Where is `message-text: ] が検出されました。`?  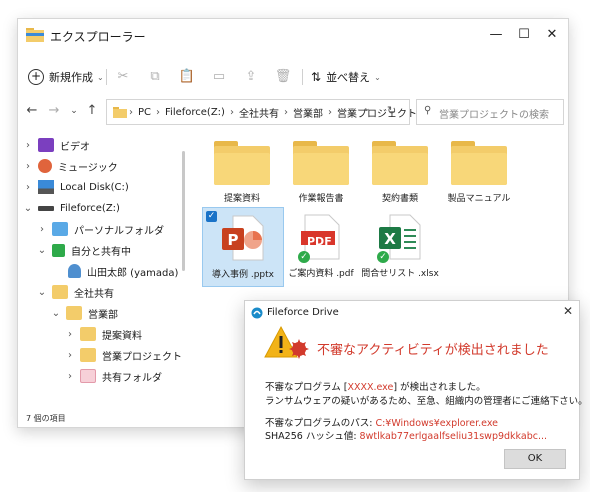
message-text: ] が検出されました。 is located at coordinates (439, 387).